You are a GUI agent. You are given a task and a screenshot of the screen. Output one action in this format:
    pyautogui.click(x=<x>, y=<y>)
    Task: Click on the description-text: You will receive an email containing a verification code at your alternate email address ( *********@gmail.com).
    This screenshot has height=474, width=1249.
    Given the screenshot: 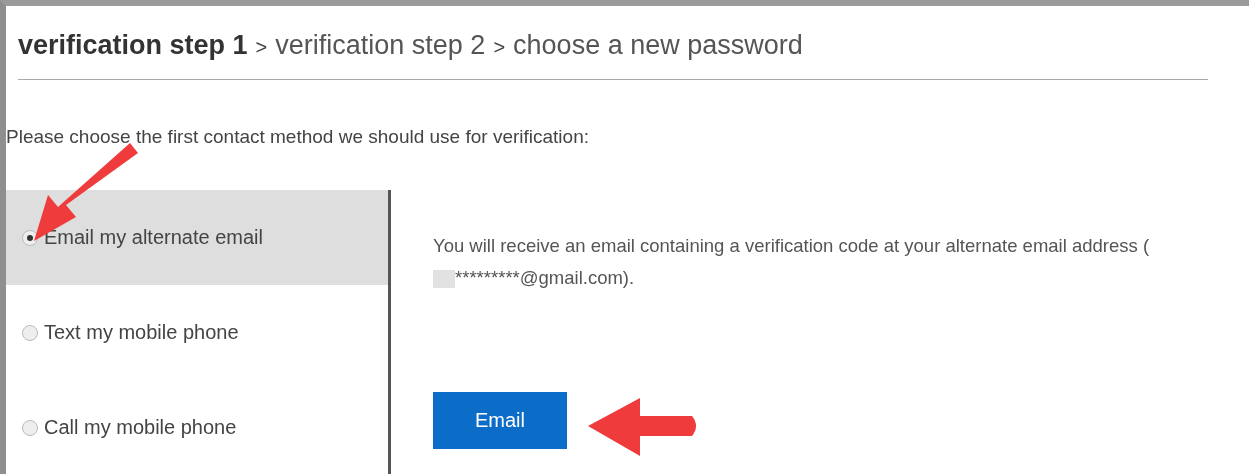 What is the action you would take?
    pyautogui.click(x=792, y=262)
    